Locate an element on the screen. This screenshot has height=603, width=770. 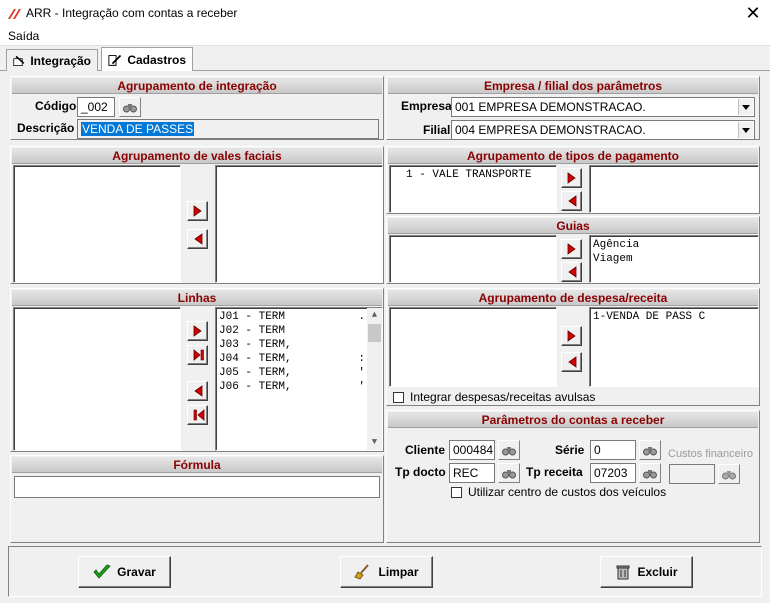
linhas-add-button is located at coordinates (197, 331).